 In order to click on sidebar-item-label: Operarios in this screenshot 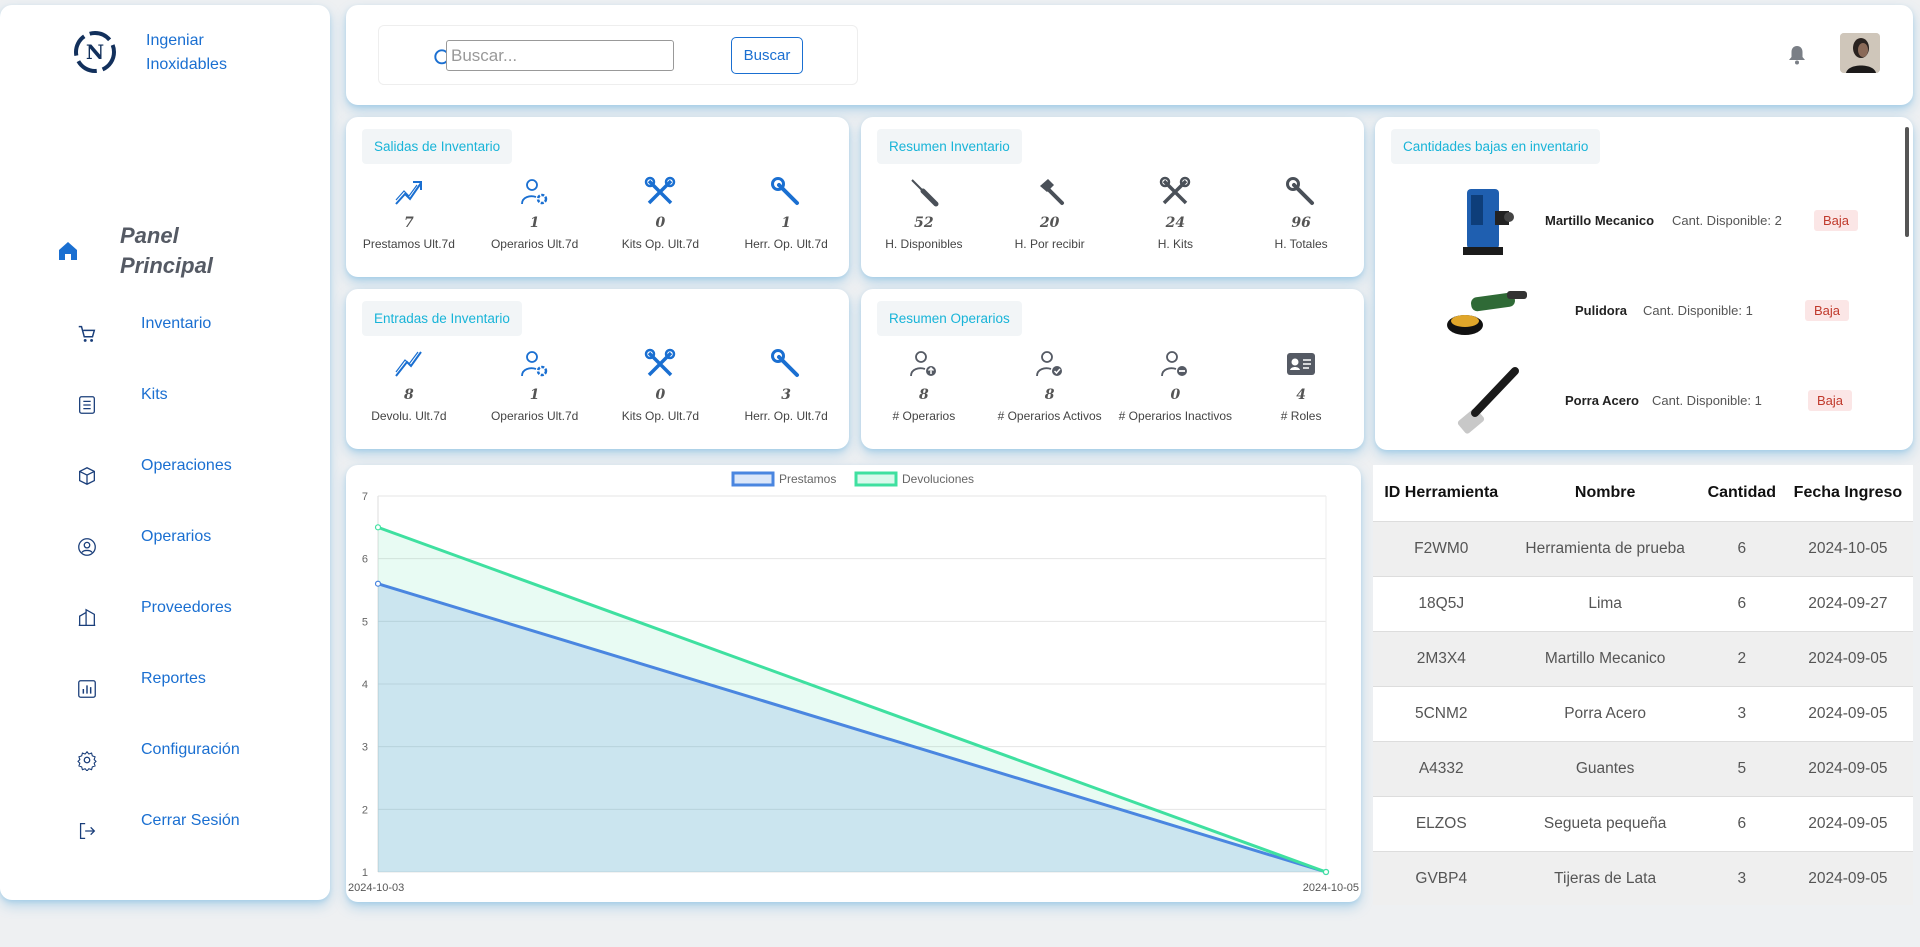, I will do `click(176, 536)`.